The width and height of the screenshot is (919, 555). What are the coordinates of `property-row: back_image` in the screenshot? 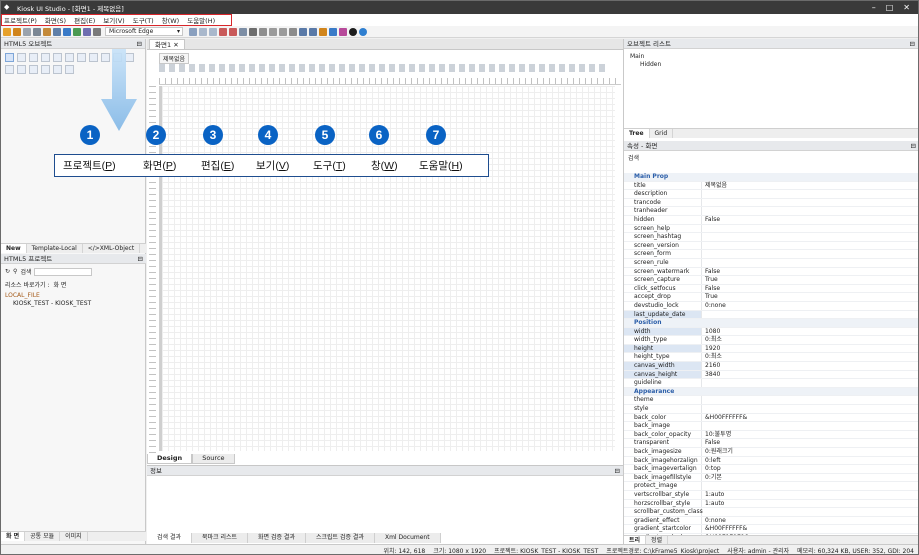 It's located at (771, 426).